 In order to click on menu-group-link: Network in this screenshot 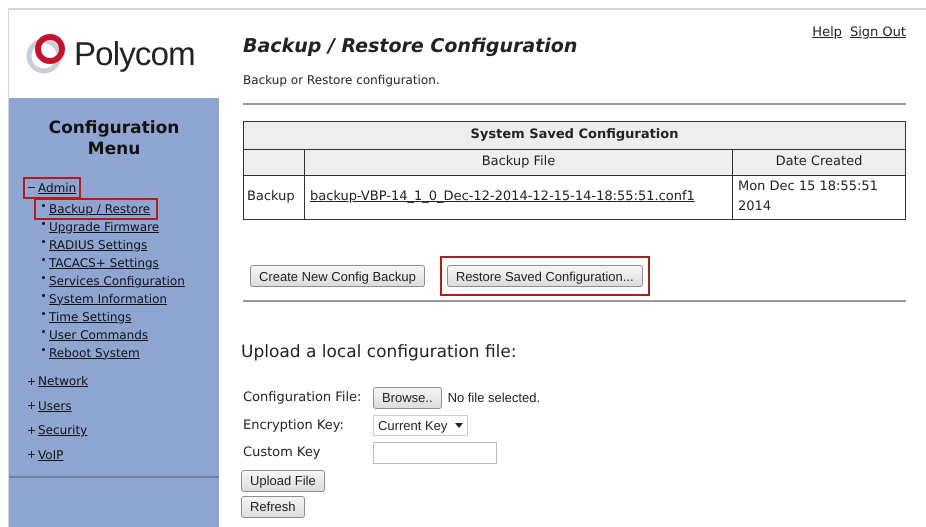, I will do `click(63, 381)`.